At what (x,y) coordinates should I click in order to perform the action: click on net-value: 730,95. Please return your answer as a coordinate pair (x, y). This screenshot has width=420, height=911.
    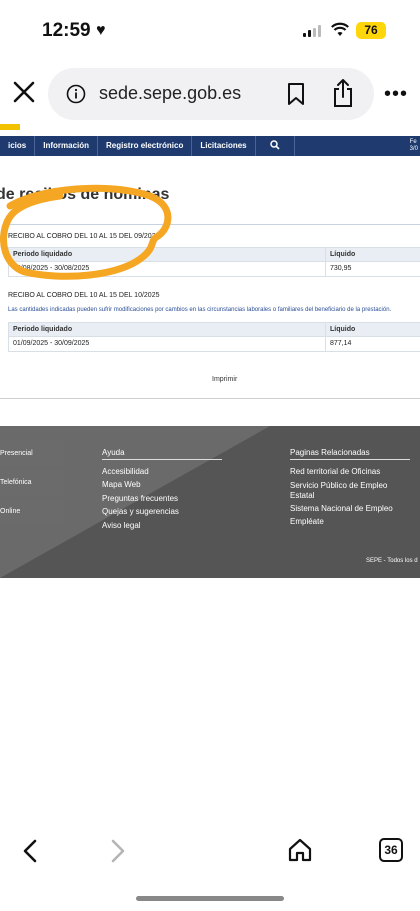
    Looking at the image, I should click on (341, 268).